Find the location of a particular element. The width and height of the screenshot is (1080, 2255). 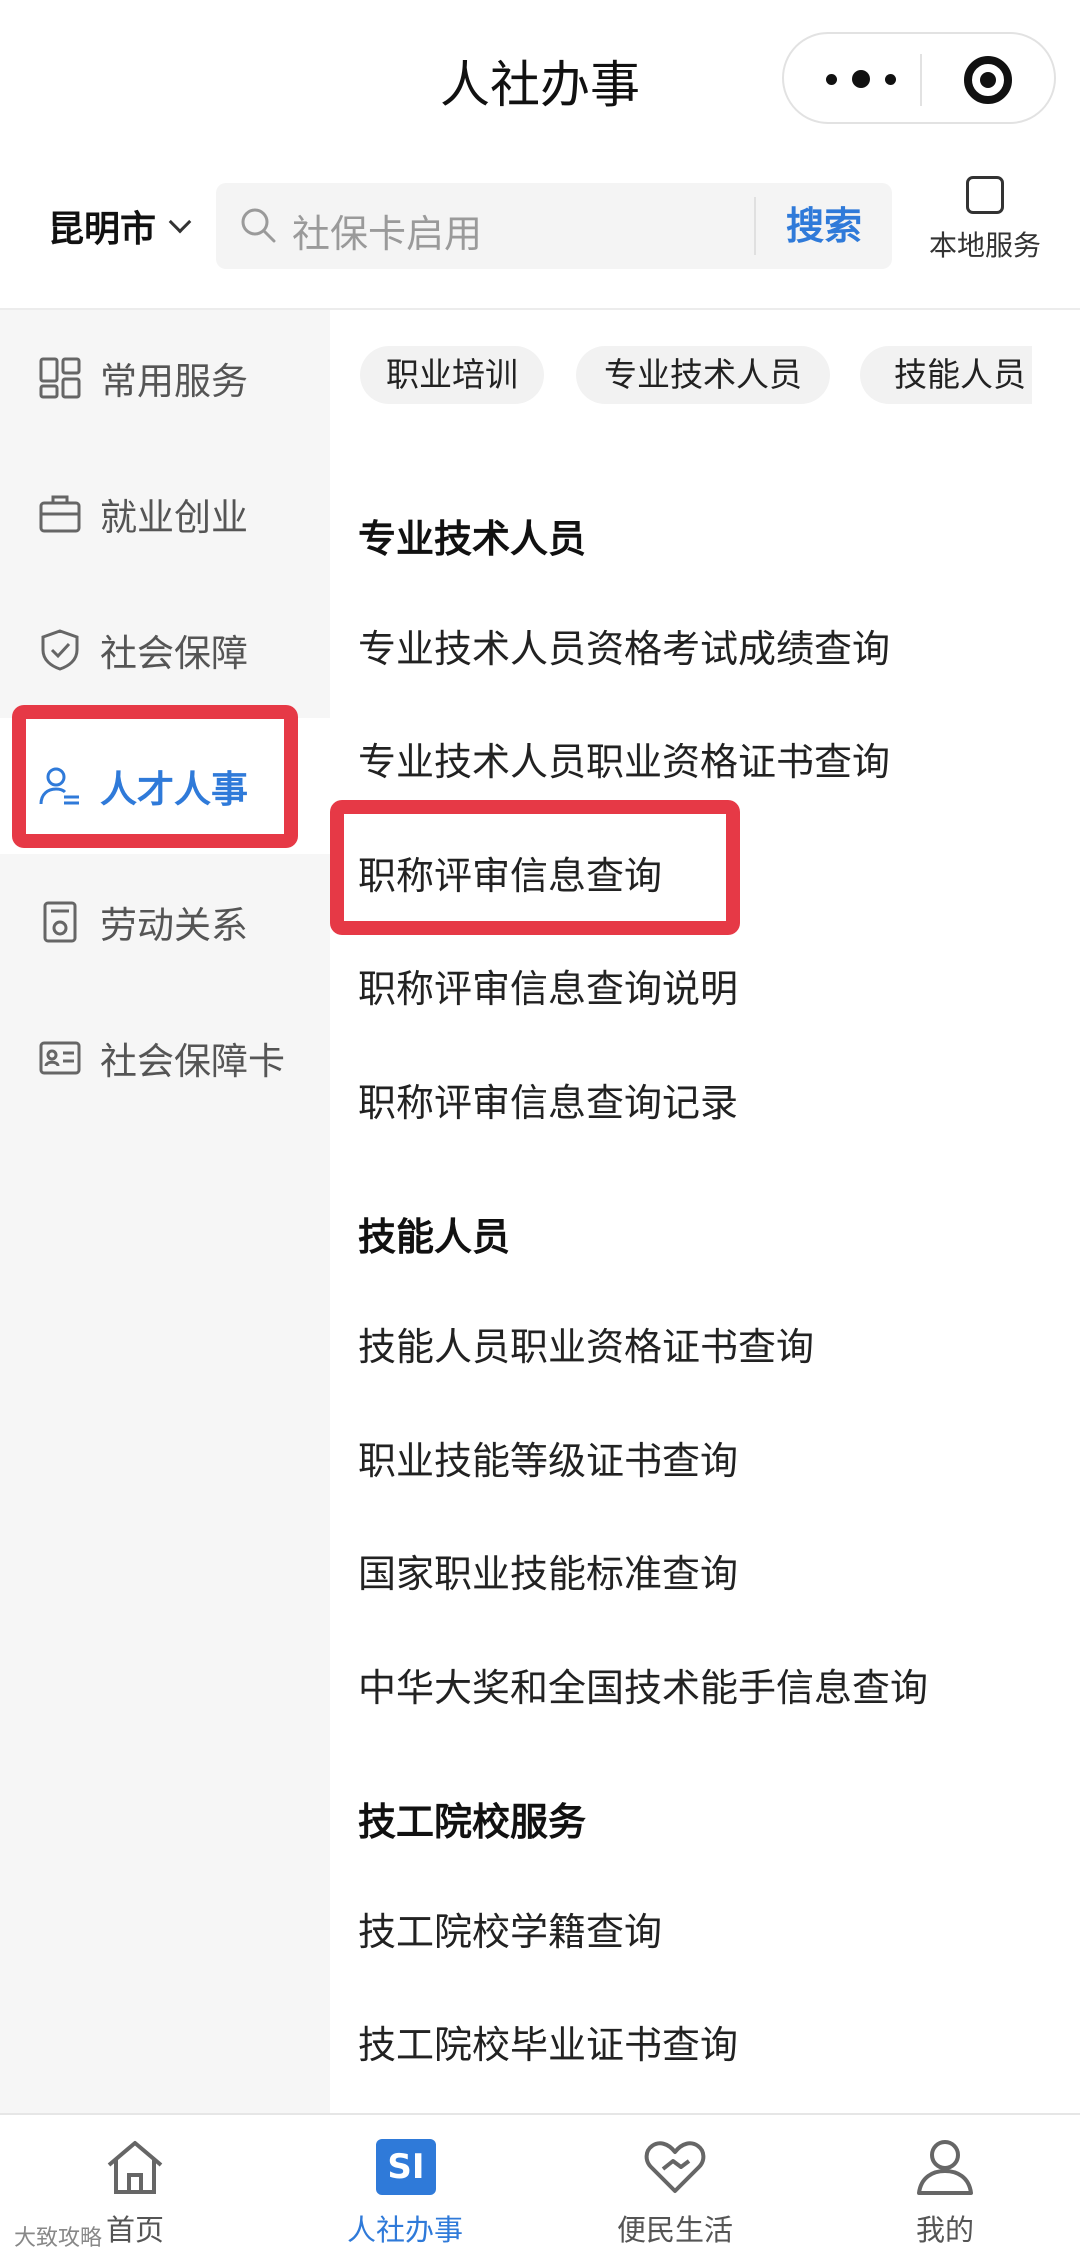

section-title: 技工院校服务 is located at coordinates (472, 1822).